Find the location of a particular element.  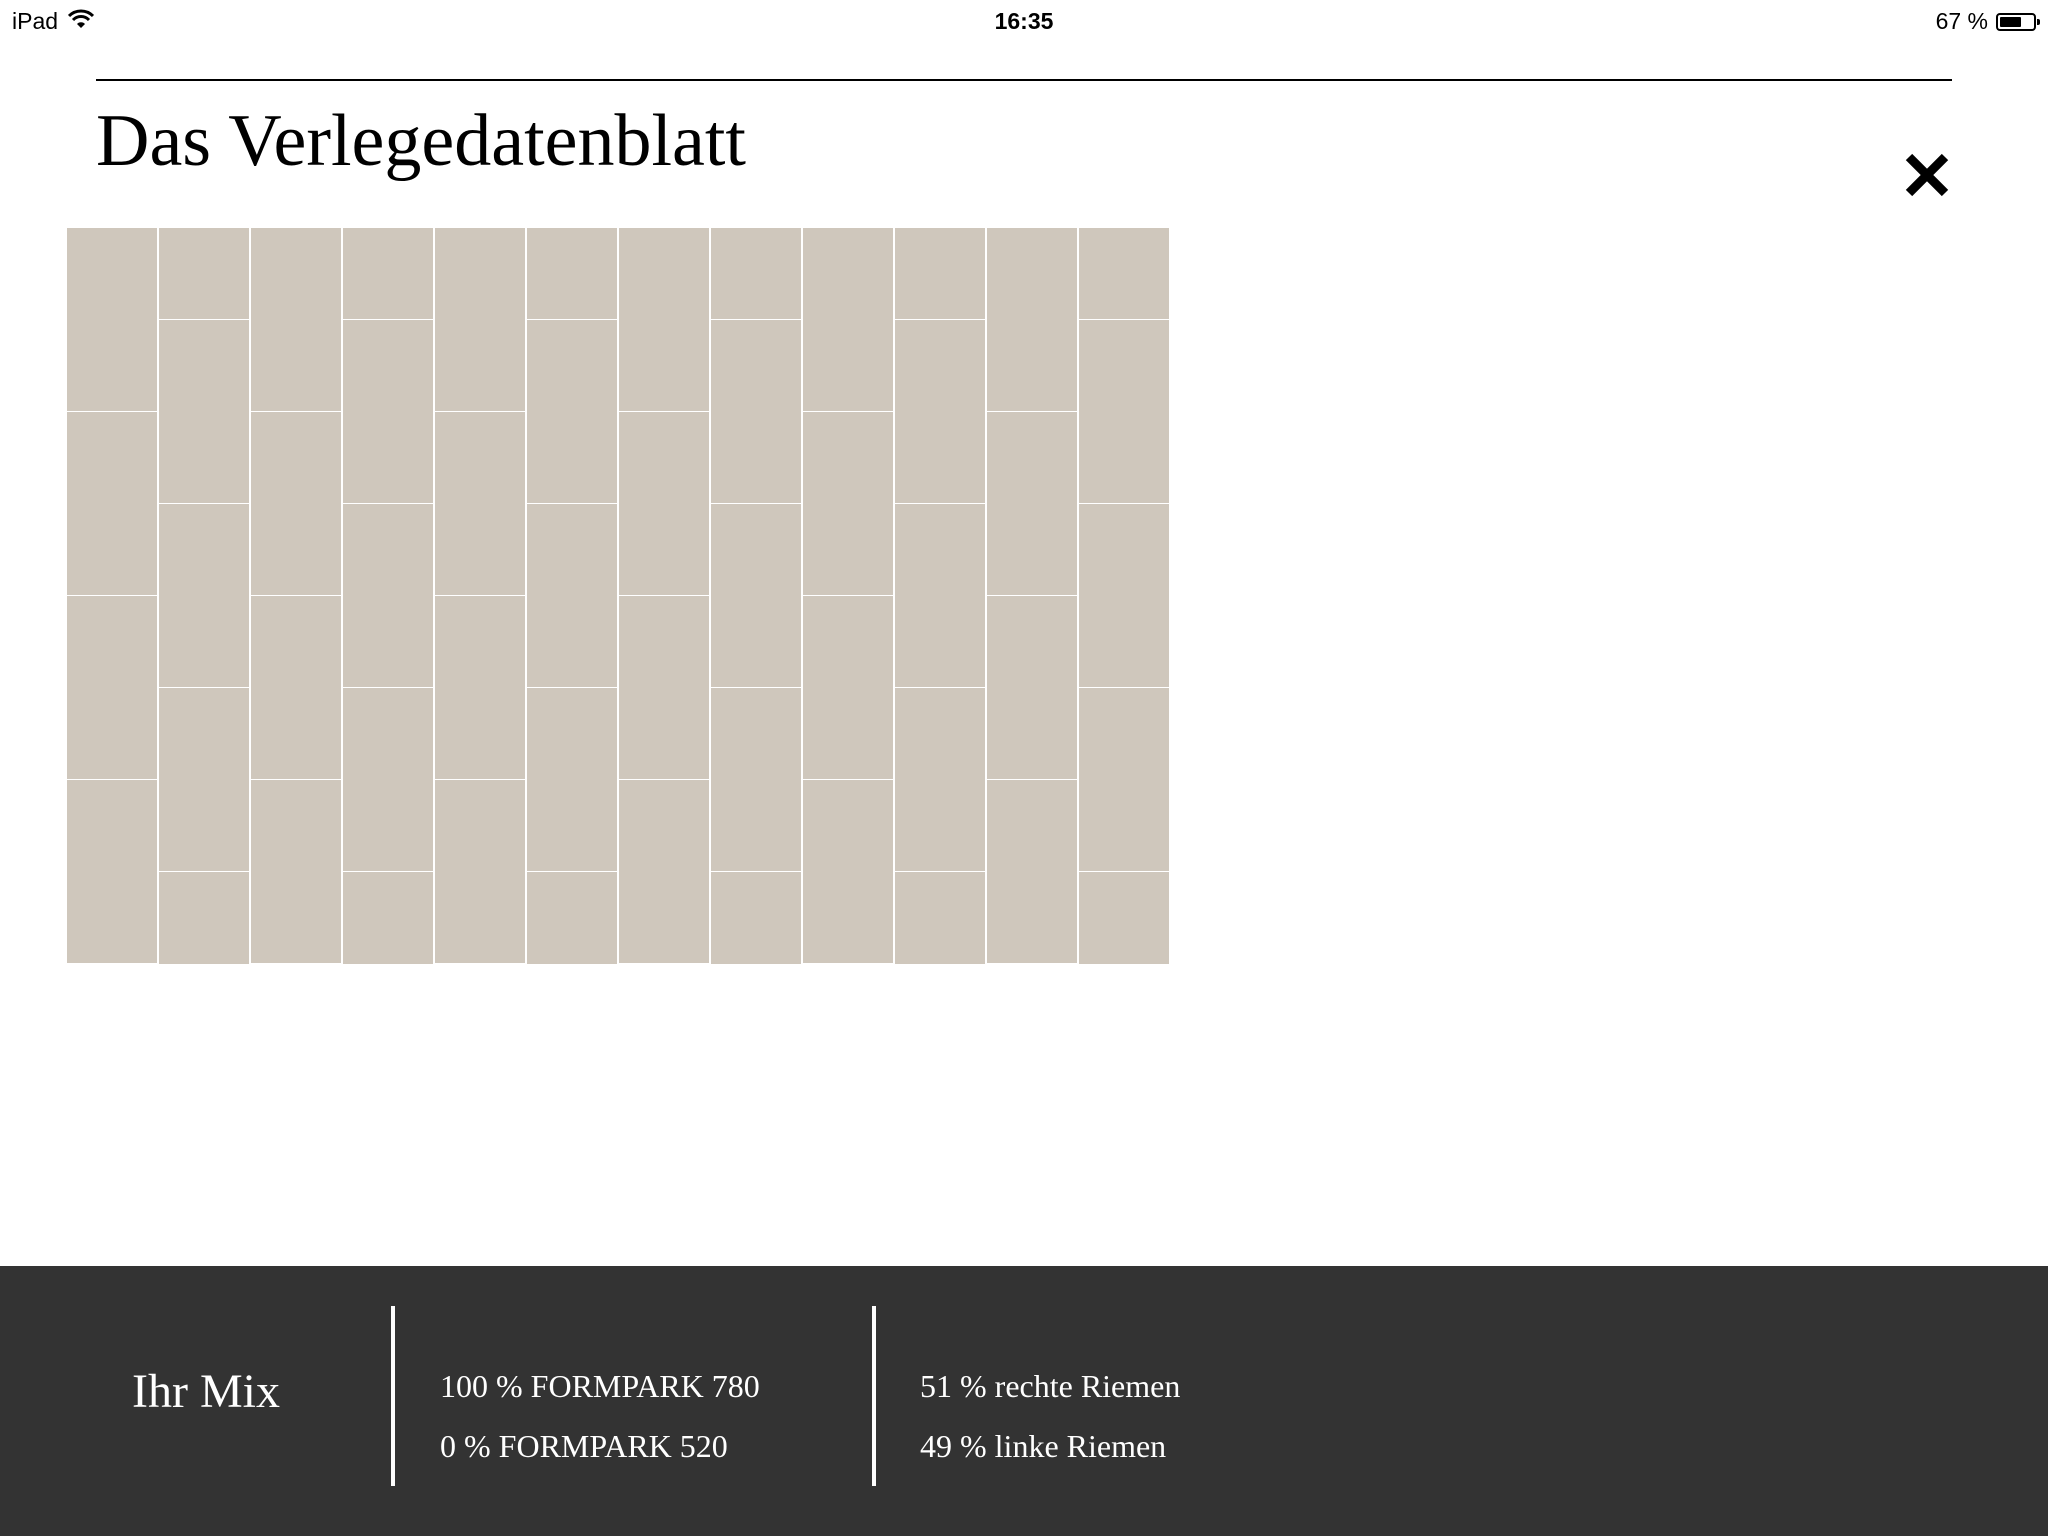

status-bar-right: 67 % is located at coordinates (1987, 21).